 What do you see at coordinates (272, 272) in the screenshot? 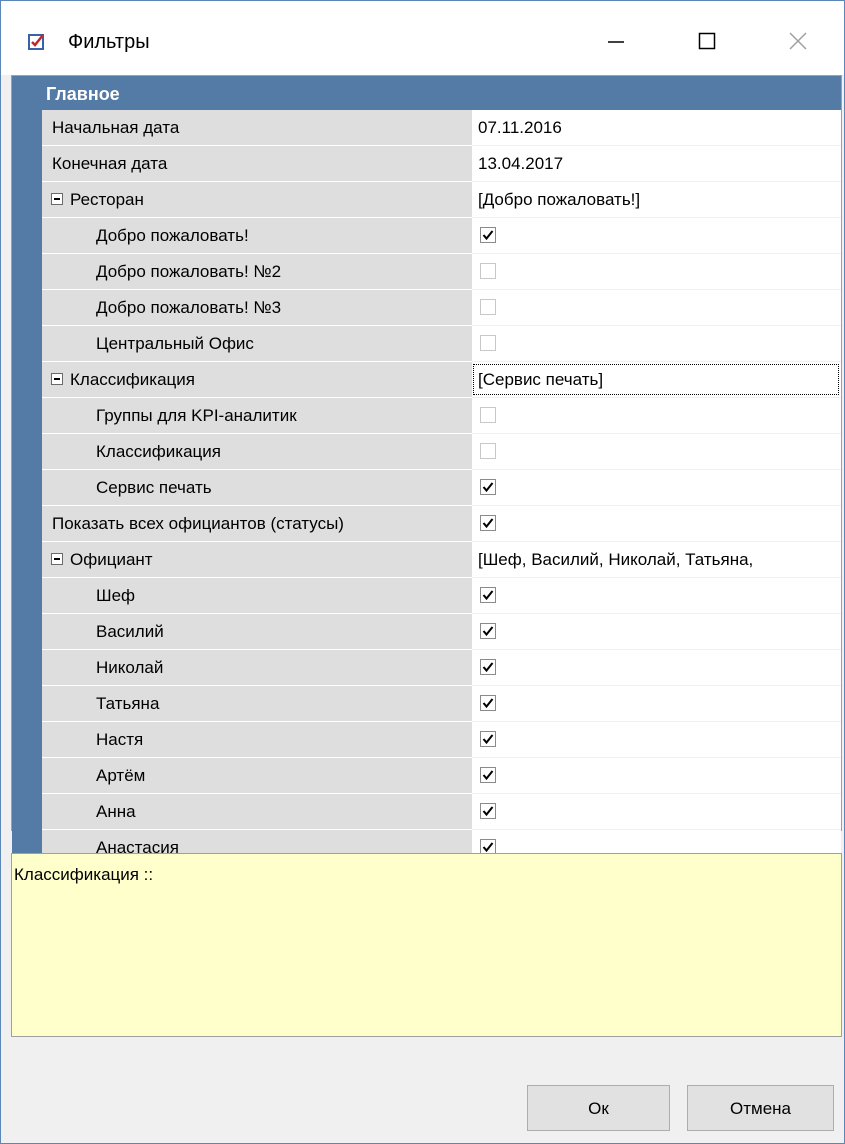
I see `property-name-cell: Добро пожаловать! №2` at bounding box center [272, 272].